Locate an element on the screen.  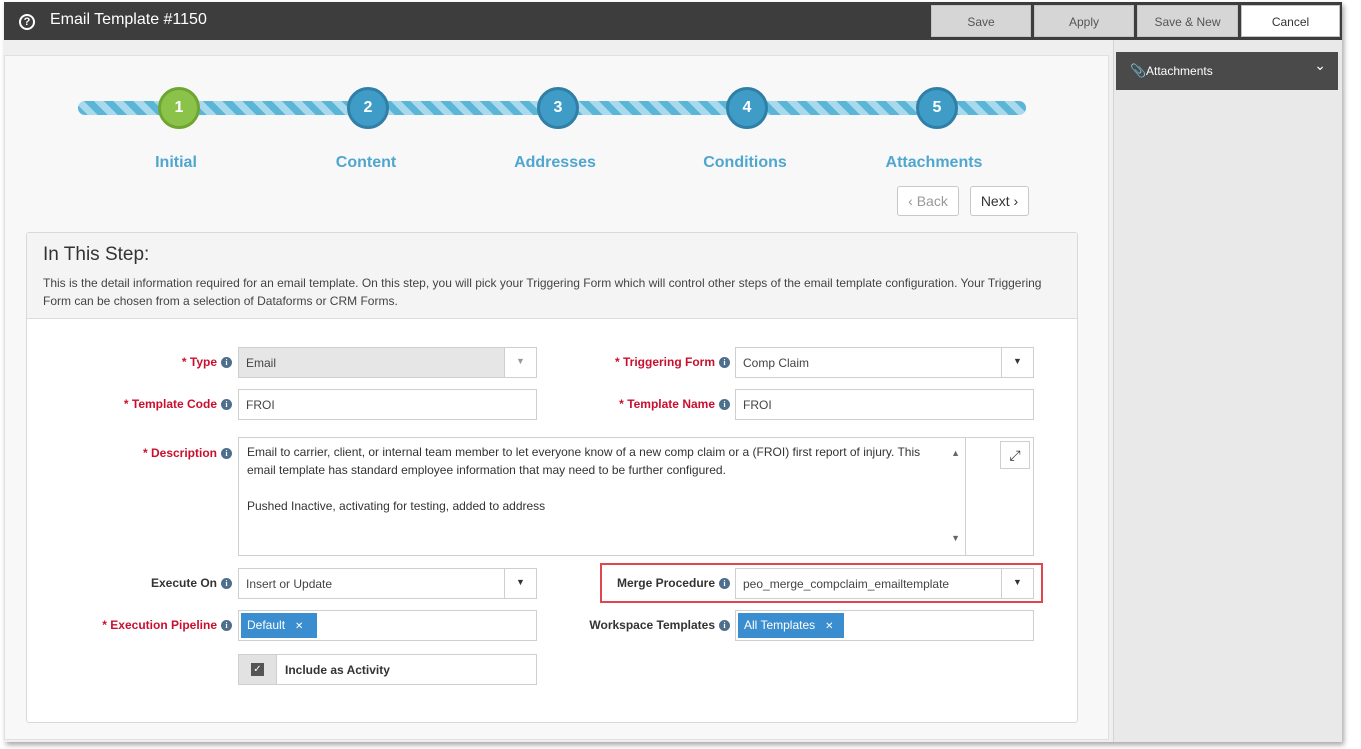
triggering-form-dropdown-button: ▼ is located at coordinates (1017, 362).